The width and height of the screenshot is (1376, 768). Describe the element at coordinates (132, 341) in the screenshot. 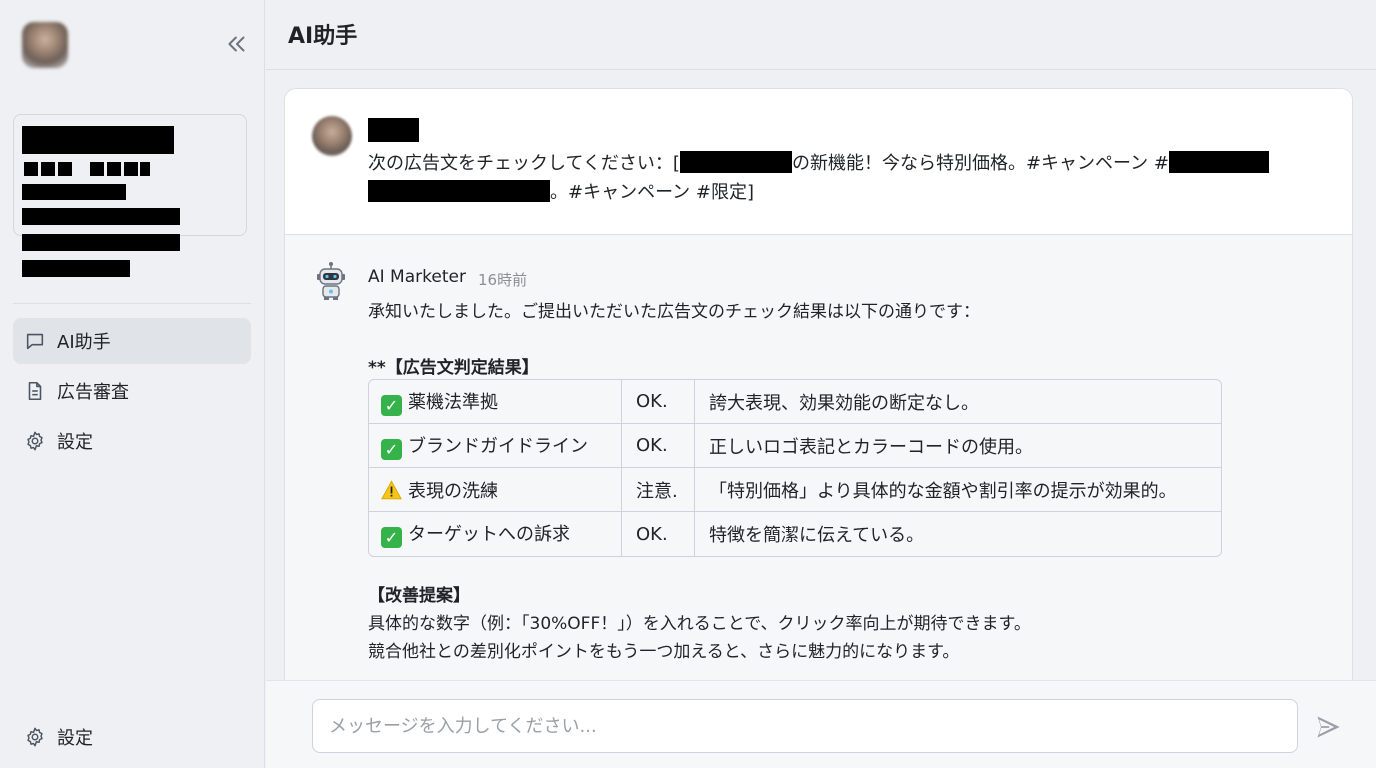

I see `sidebar-item-ai-assistant: AI助手` at that location.